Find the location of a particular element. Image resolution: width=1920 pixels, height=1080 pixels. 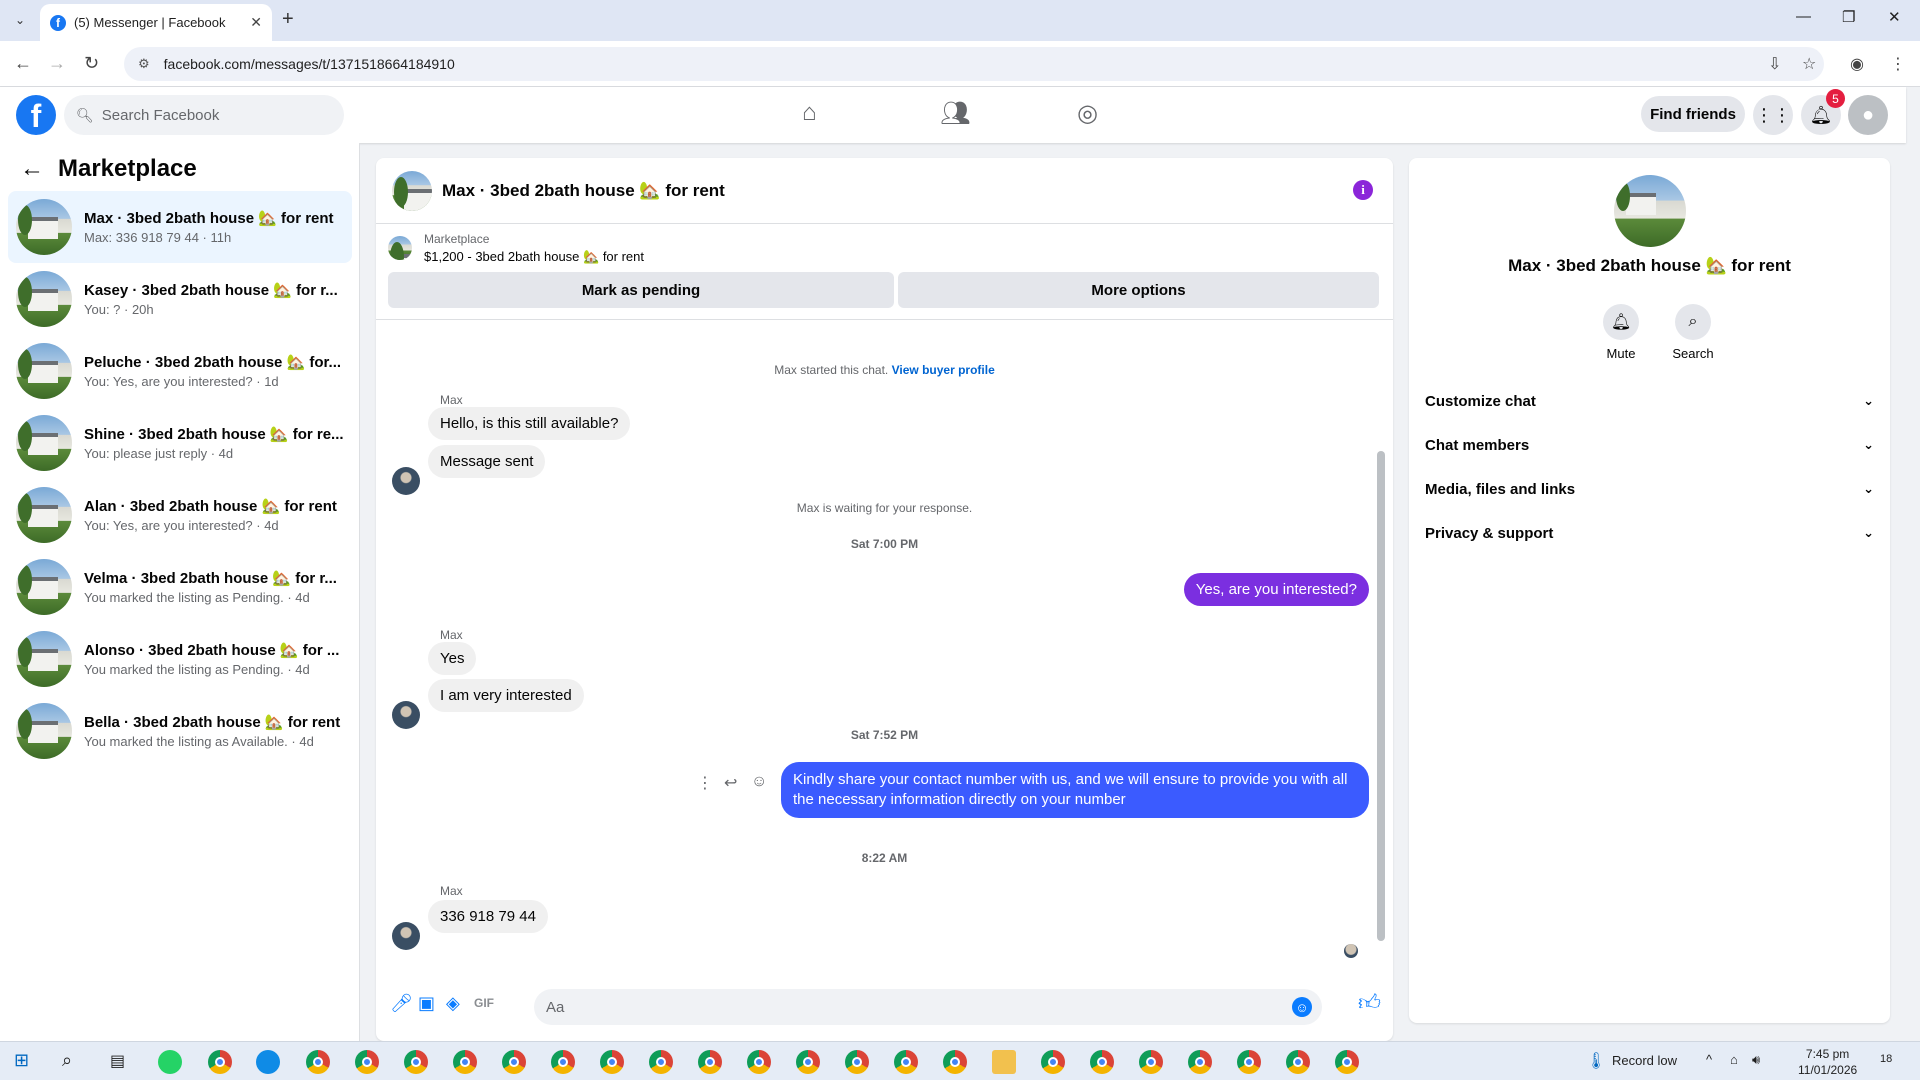

browser-menu-icon: ⋮ is located at coordinates (1898, 64).